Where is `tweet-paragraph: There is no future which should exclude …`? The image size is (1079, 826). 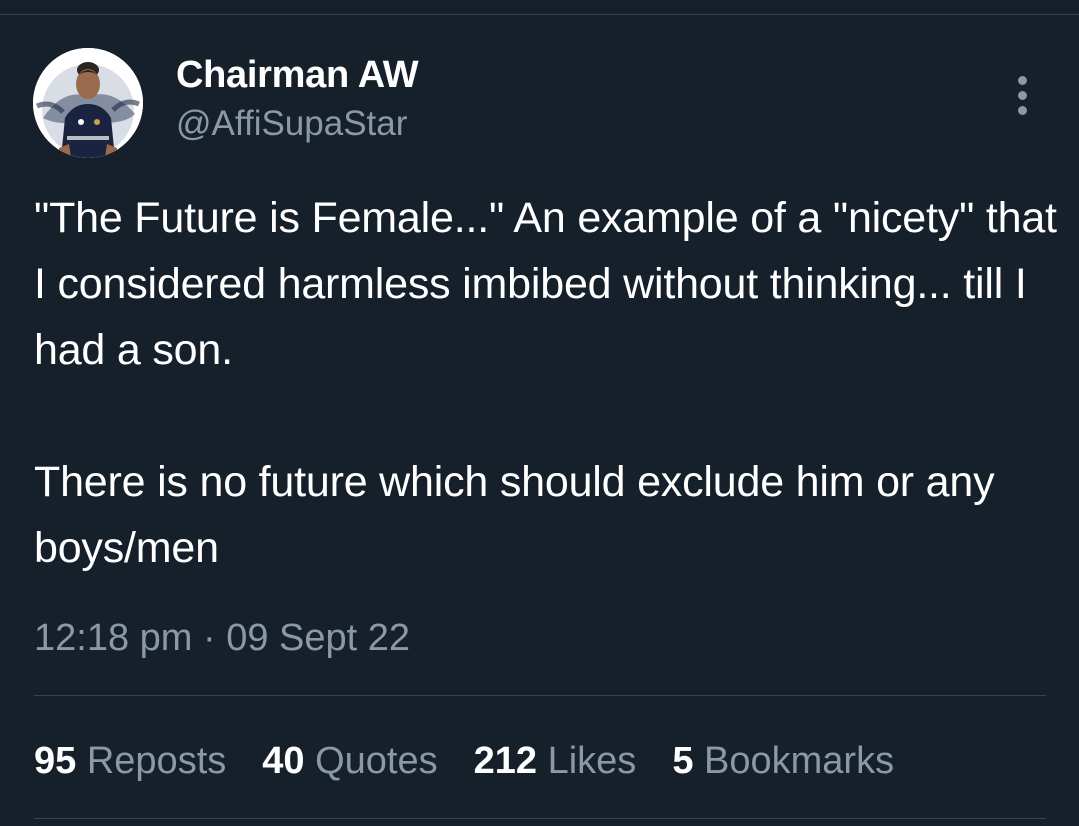 tweet-paragraph: There is no future which should exclude … is located at coordinates (514, 515).